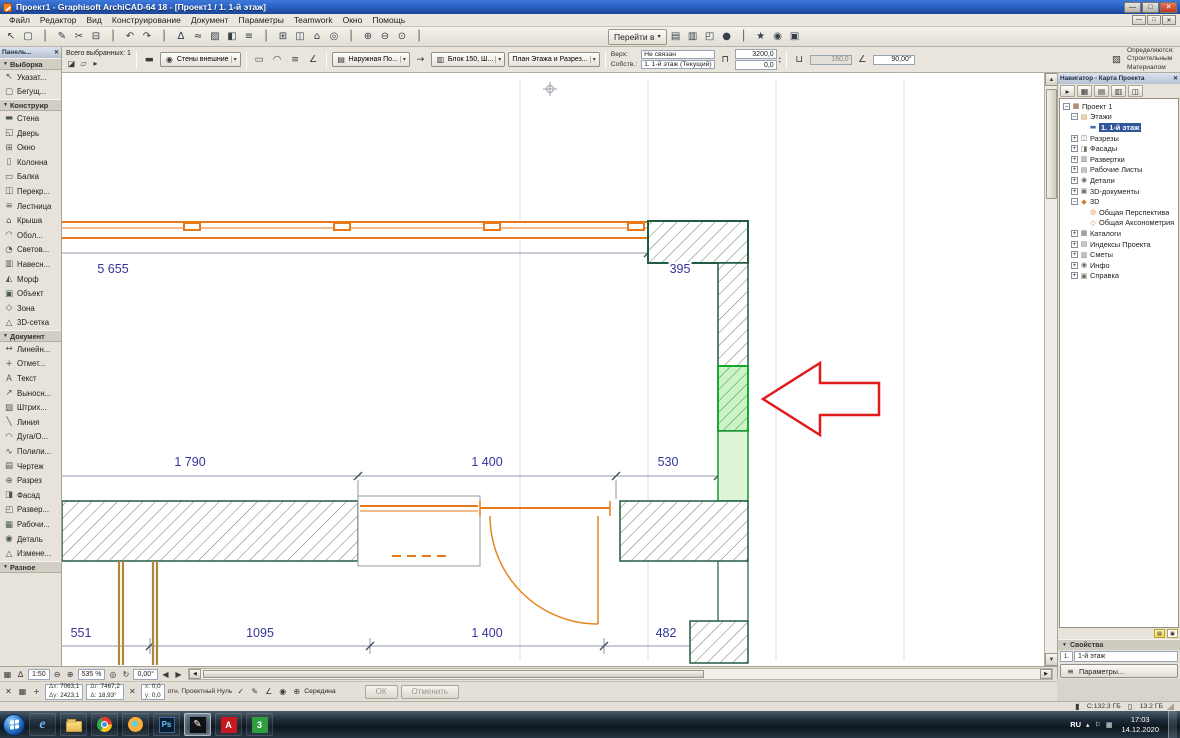  I want to click on geometry-angle-icon: ∠, so click(313, 59).